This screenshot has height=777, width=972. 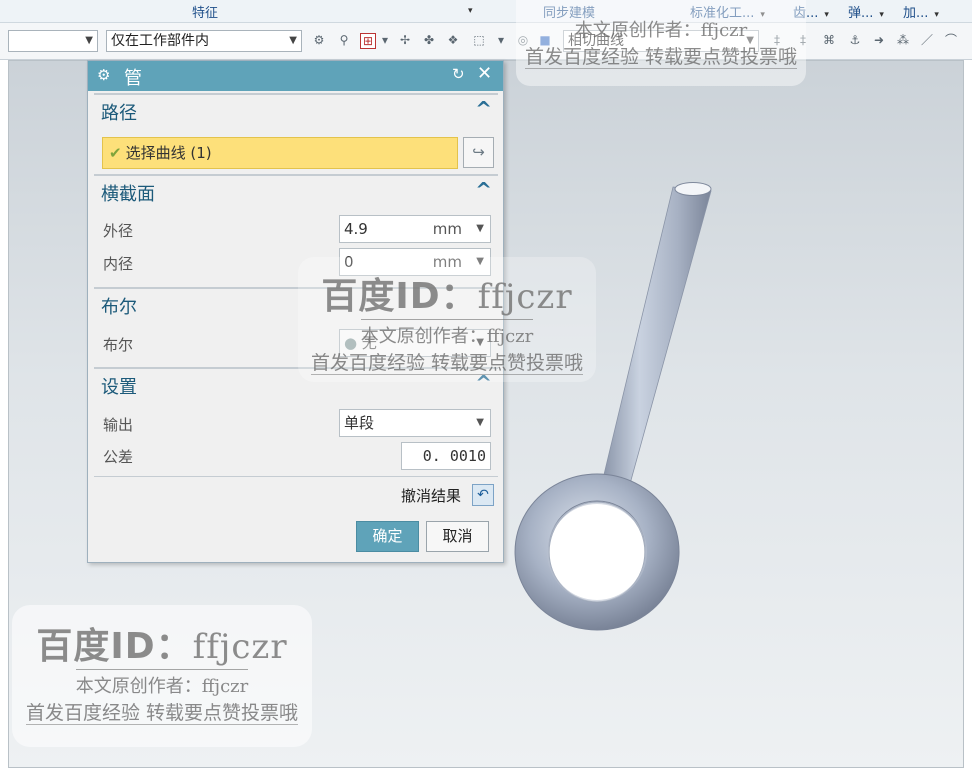 I want to click on outer-diameter-label: 外径, so click(x=118, y=231).